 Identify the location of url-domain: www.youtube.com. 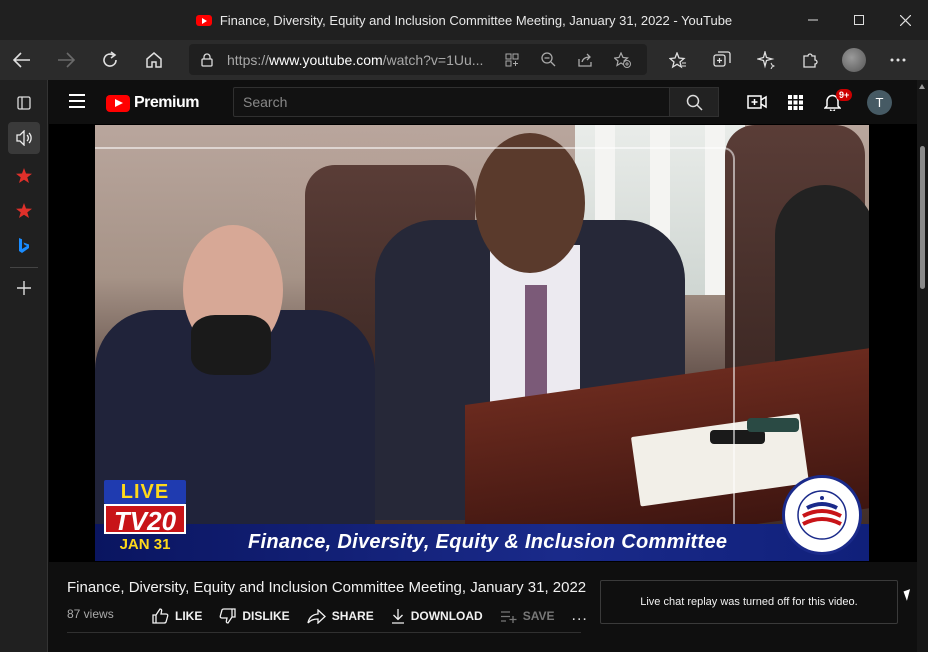
(326, 59).